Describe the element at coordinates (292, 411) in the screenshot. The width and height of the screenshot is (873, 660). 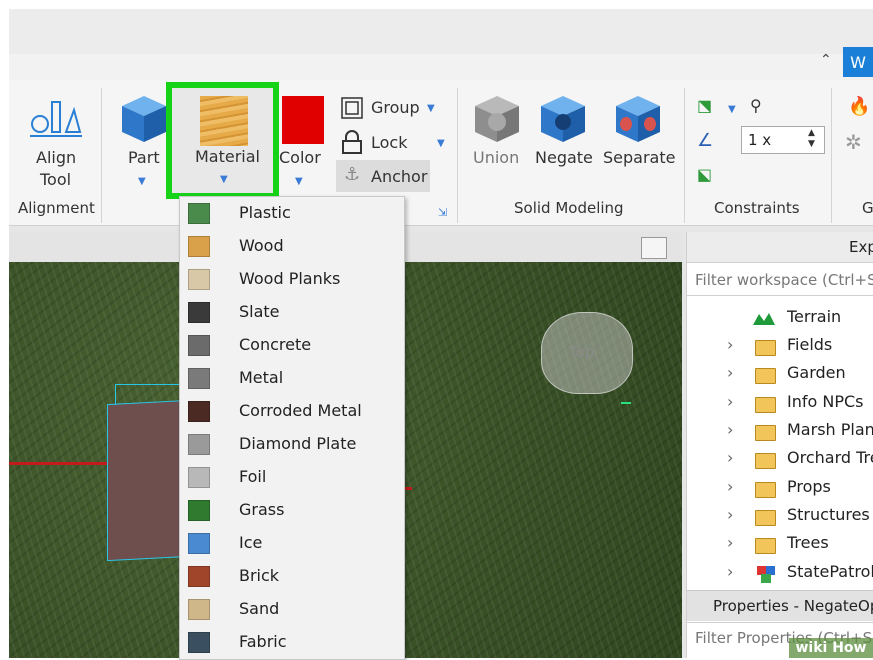
I see `material-option-corroded-metal: Corroded Metal` at that location.